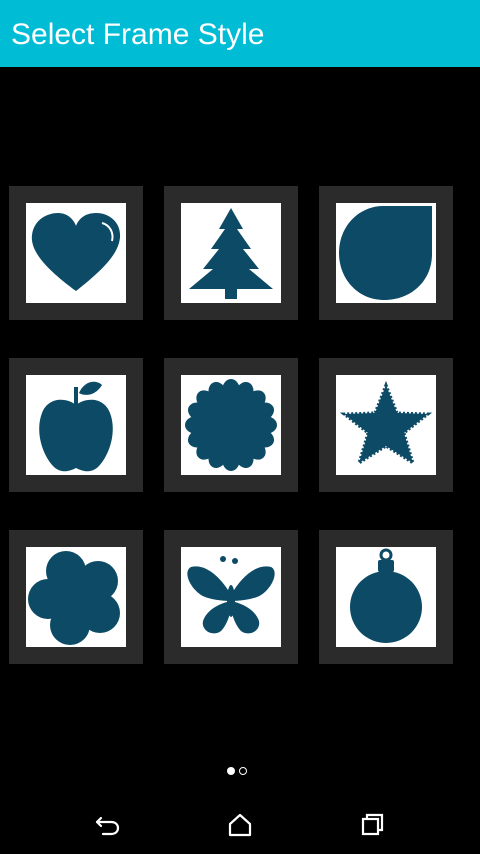 The image size is (480, 854). I want to click on system-nav-bar, so click(240, 824).